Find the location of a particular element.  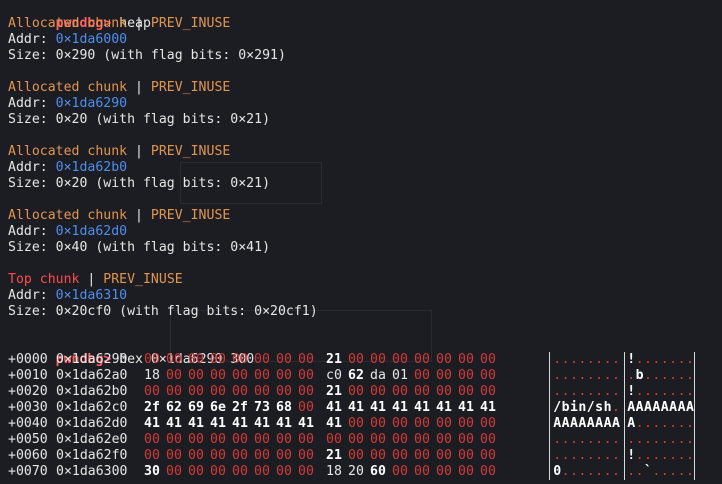

chunk-address: 0×1da6310 is located at coordinates (91, 295).